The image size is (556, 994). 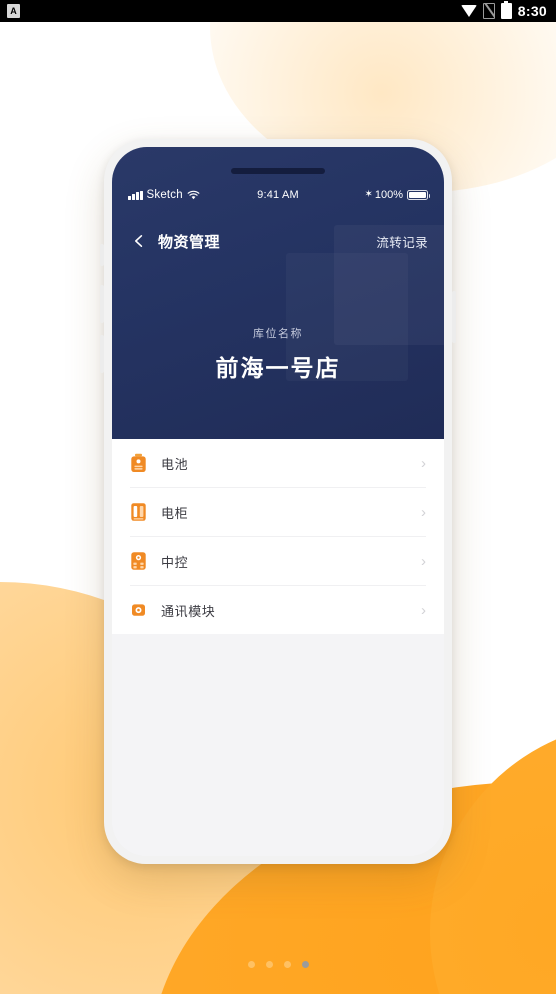 I want to click on app-notification-icon: A, so click(x=13, y=11).